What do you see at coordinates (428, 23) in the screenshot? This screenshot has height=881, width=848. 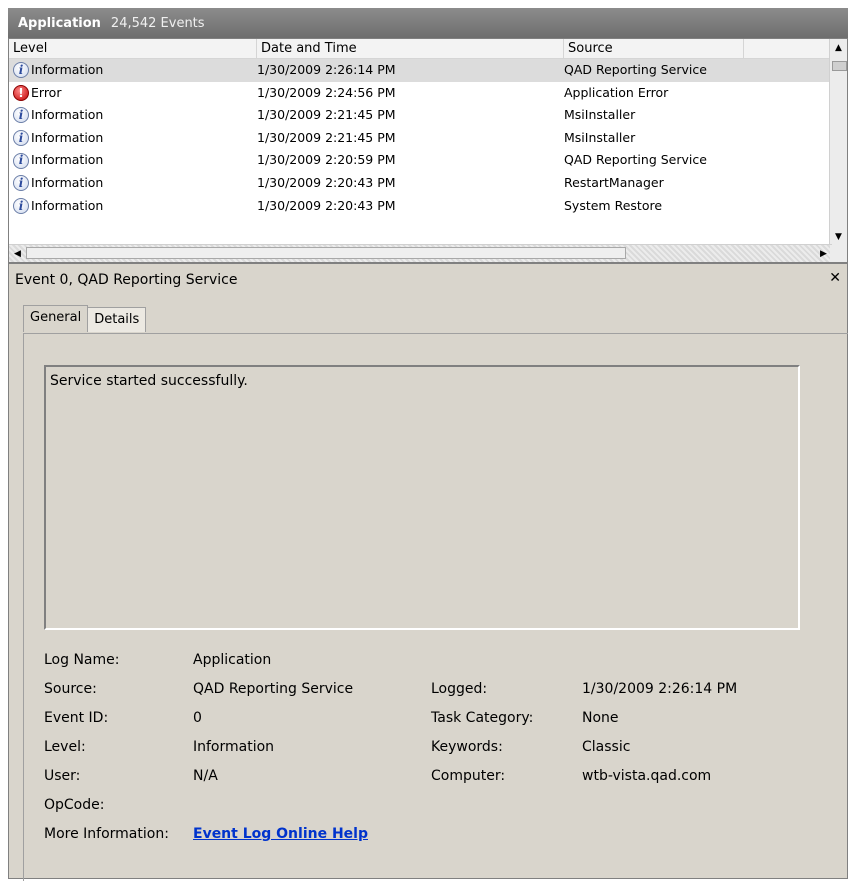 I see `log-header: Application 24,542 Events` at bounding box center [428, 23].